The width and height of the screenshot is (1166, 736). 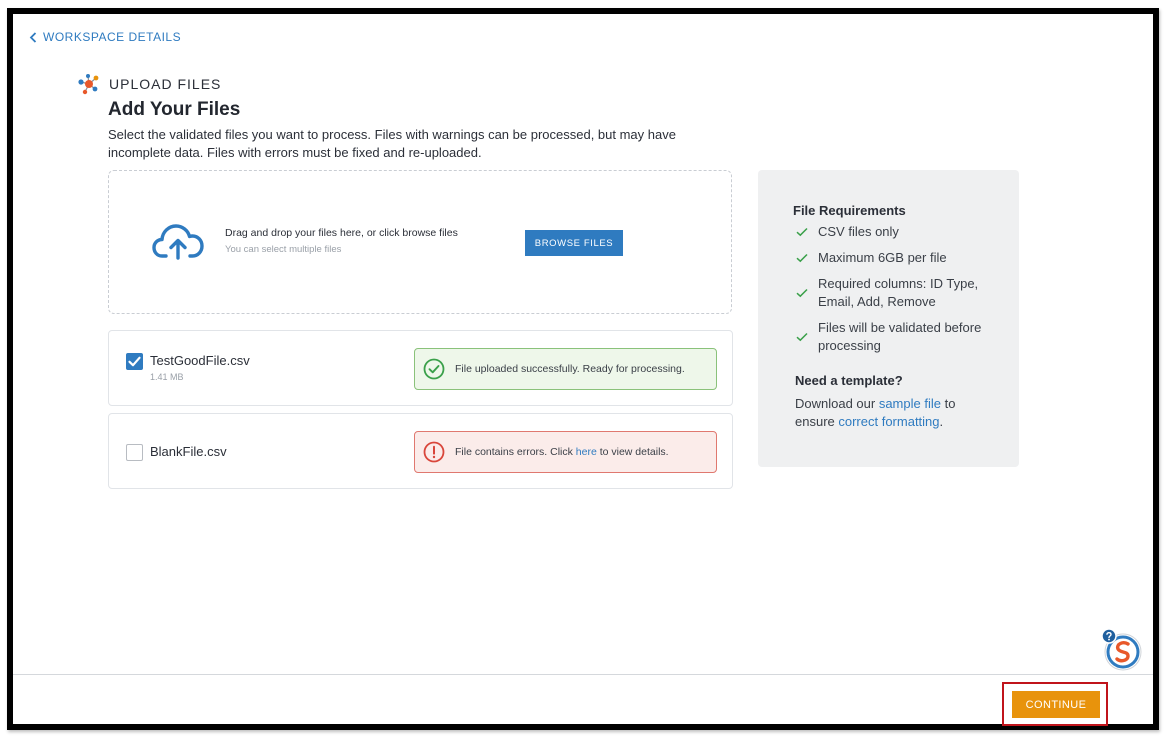 I want to click on sample-file-link: sample file, so click(x=910, y=403).